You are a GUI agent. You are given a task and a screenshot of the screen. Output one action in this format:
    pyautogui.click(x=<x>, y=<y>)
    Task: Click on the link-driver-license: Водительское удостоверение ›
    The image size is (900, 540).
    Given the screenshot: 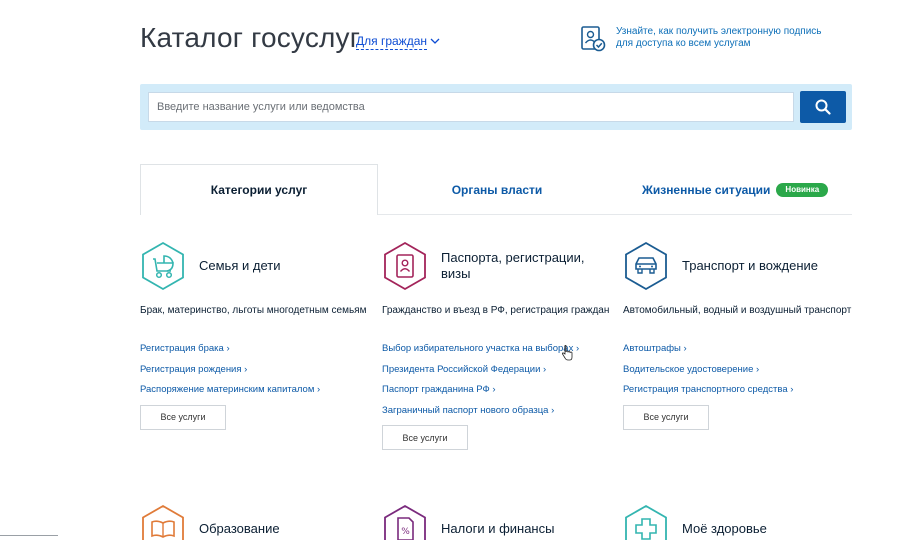 What is the action you would take?
    pyautogui.click(x=738, y=370)
    